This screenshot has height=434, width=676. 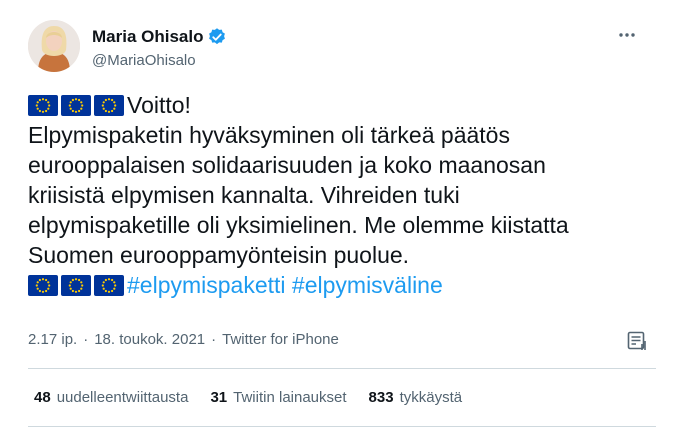 I want to click on quotes-label: Twiitin lainaukset, so click(x=290, y=397).